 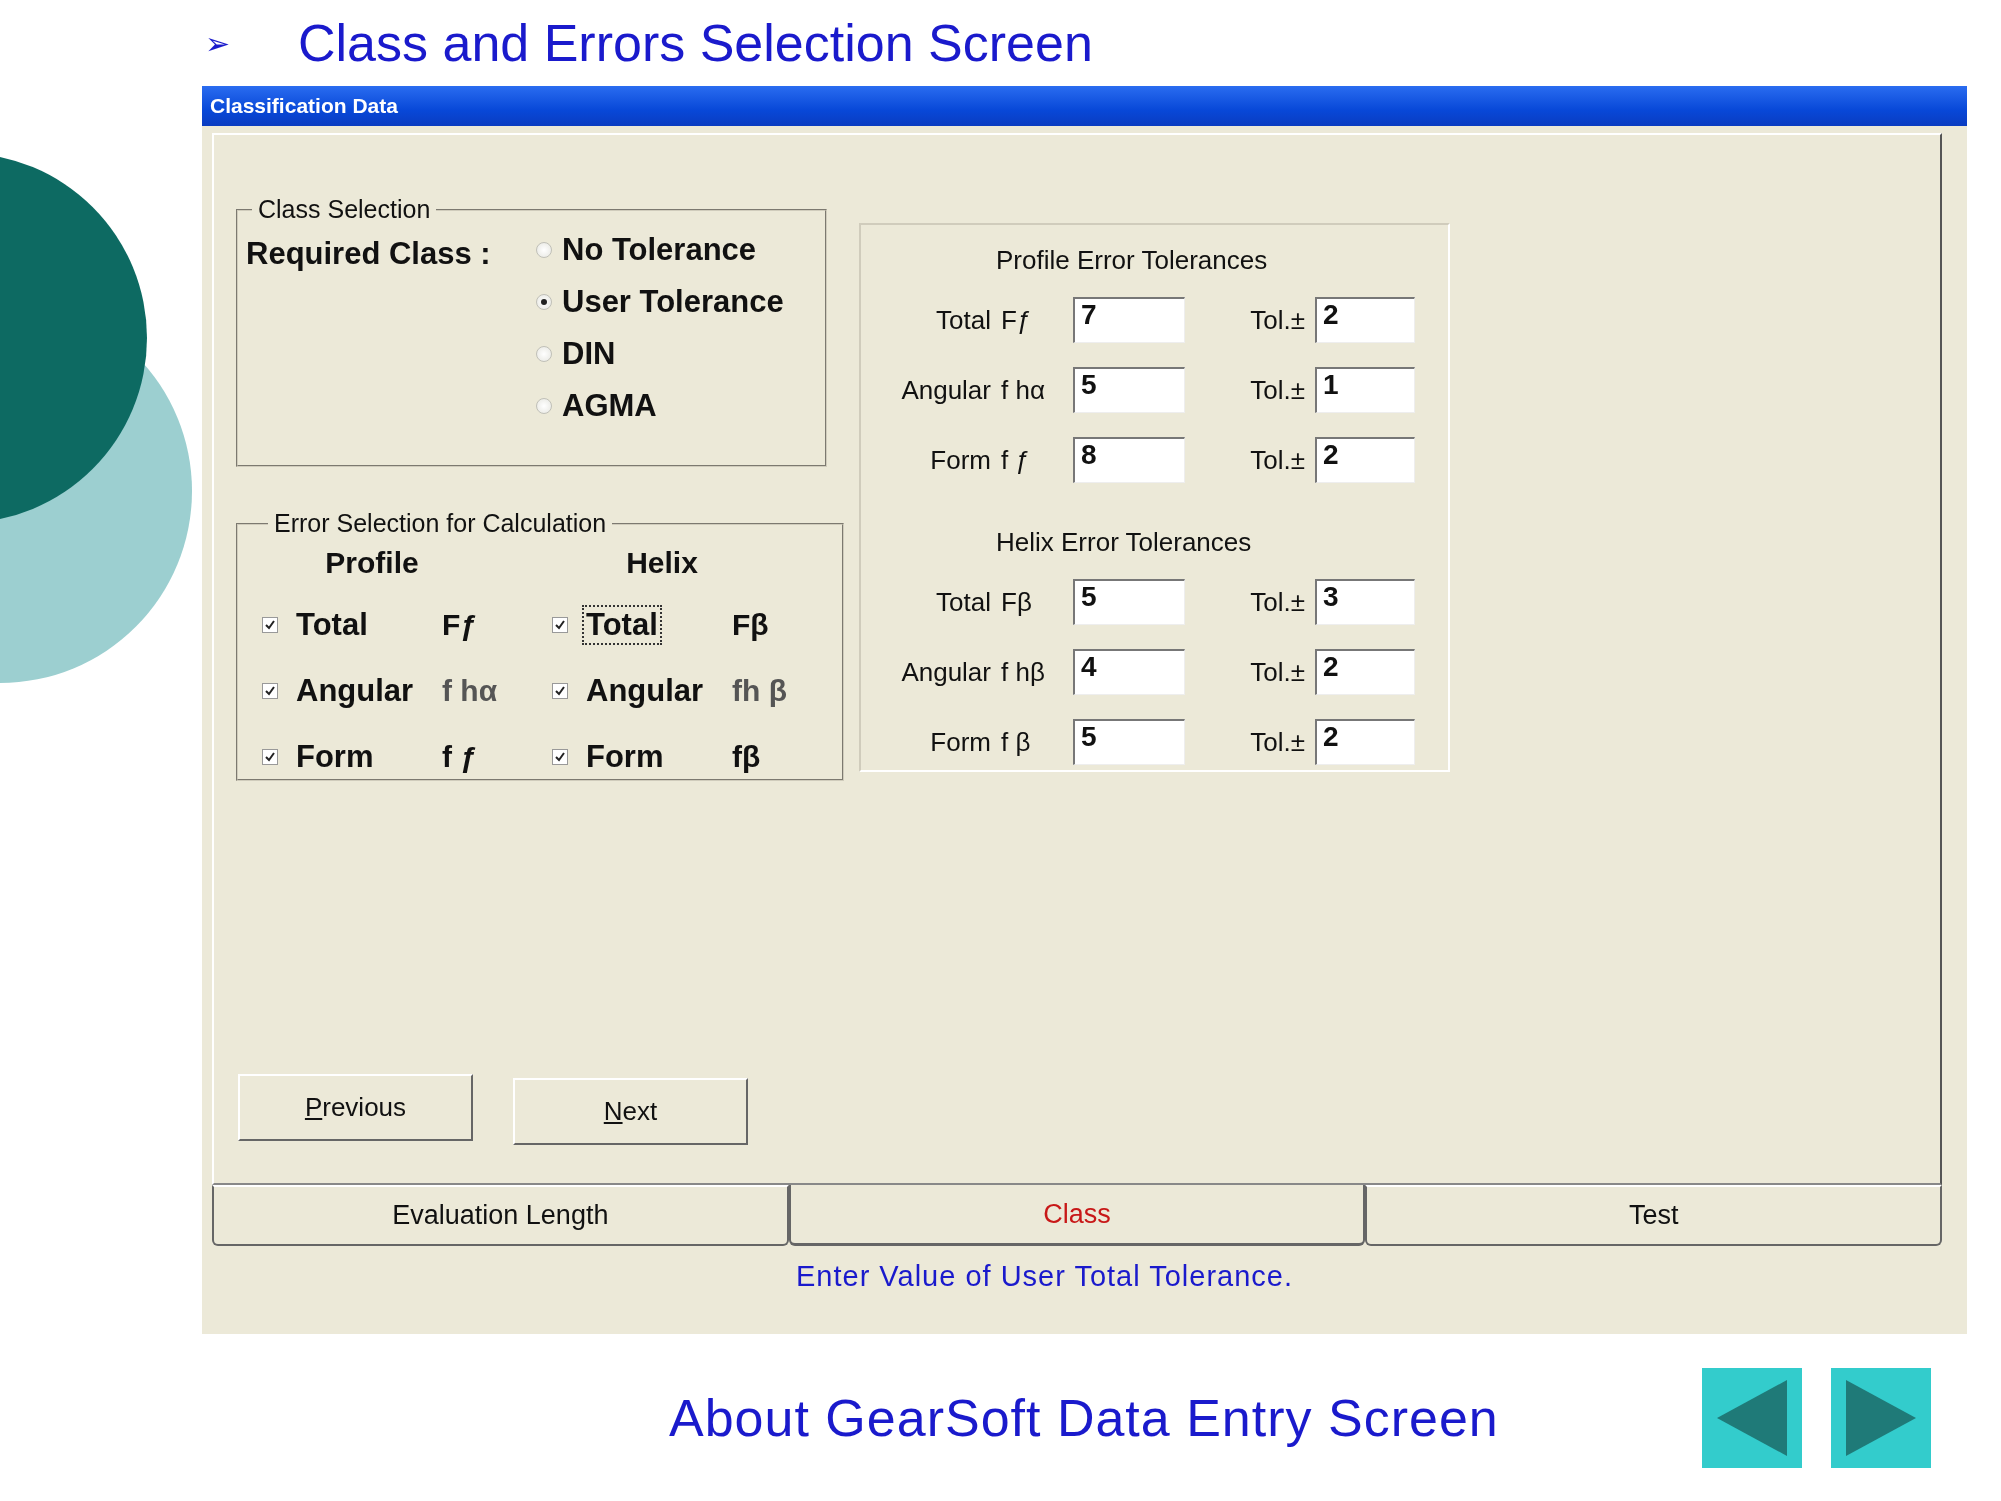 What do you see at coordinates (673, 302) in the screenshot?
I see `radio-label: User Tolerance` at bounding box center [673, 302].